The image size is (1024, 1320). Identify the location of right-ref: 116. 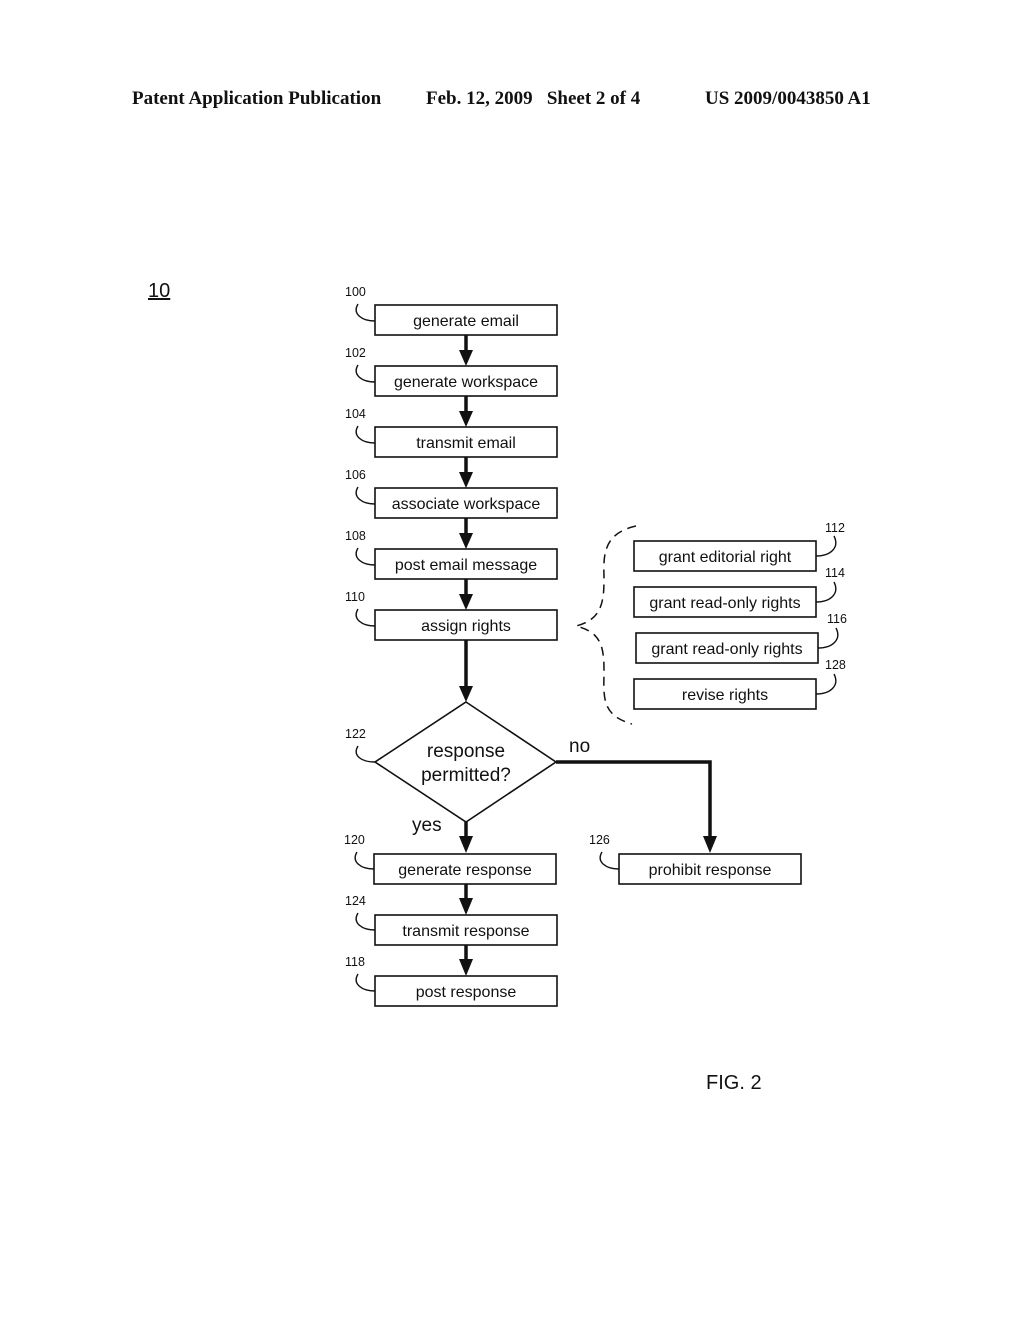
(837, 619).